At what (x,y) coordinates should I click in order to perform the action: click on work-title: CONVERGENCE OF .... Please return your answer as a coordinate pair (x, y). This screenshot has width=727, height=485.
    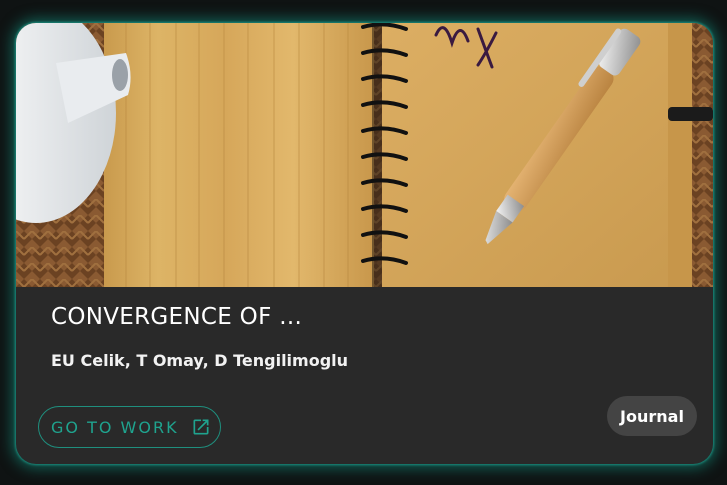
    Looking at the image, I should click on (177, 317).